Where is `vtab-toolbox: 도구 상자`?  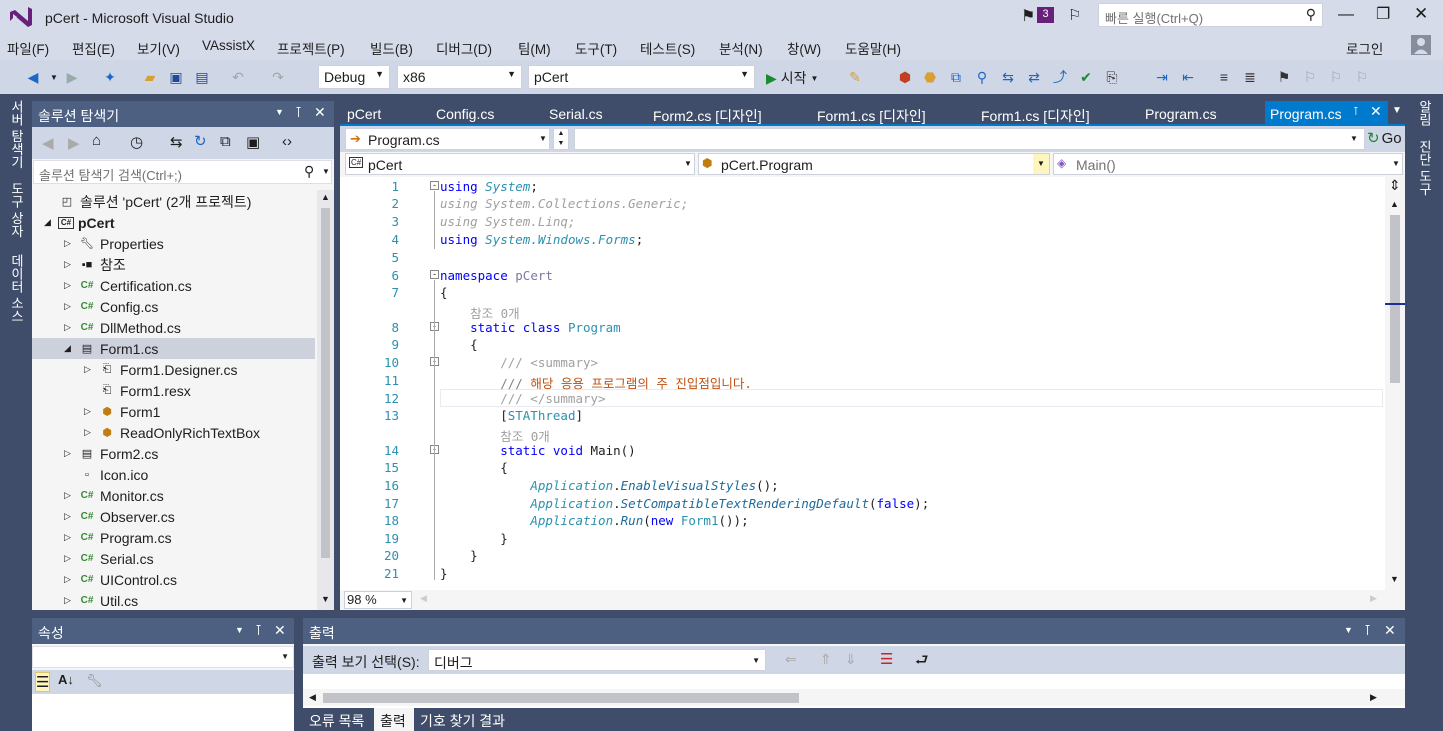 vtab-toolbox: 도구 상자 is located at coordinates (16, 210).